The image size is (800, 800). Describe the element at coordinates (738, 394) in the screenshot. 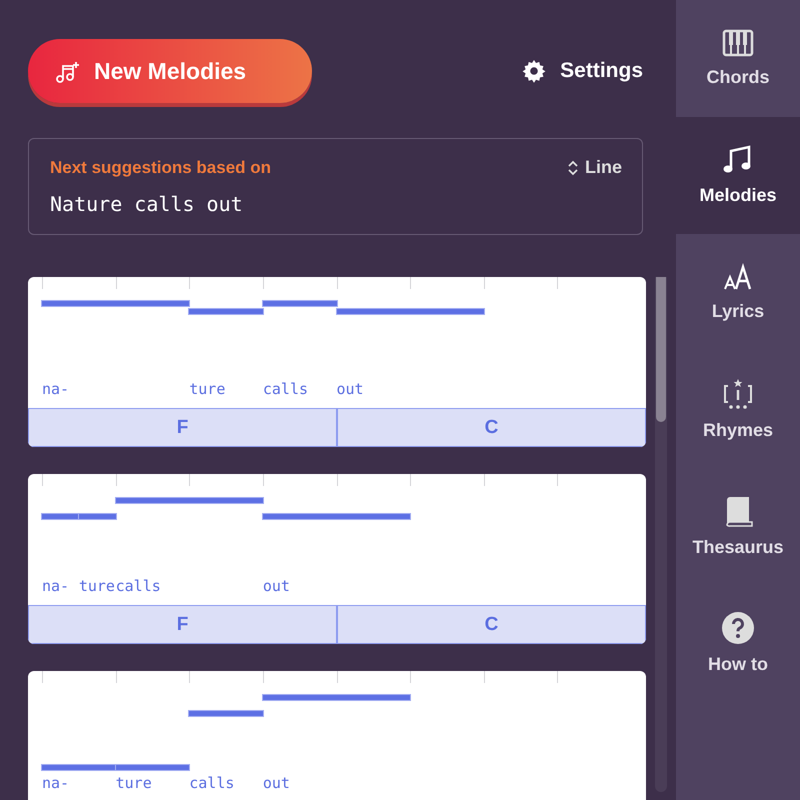

I see `bracket-star-icon` at that location.